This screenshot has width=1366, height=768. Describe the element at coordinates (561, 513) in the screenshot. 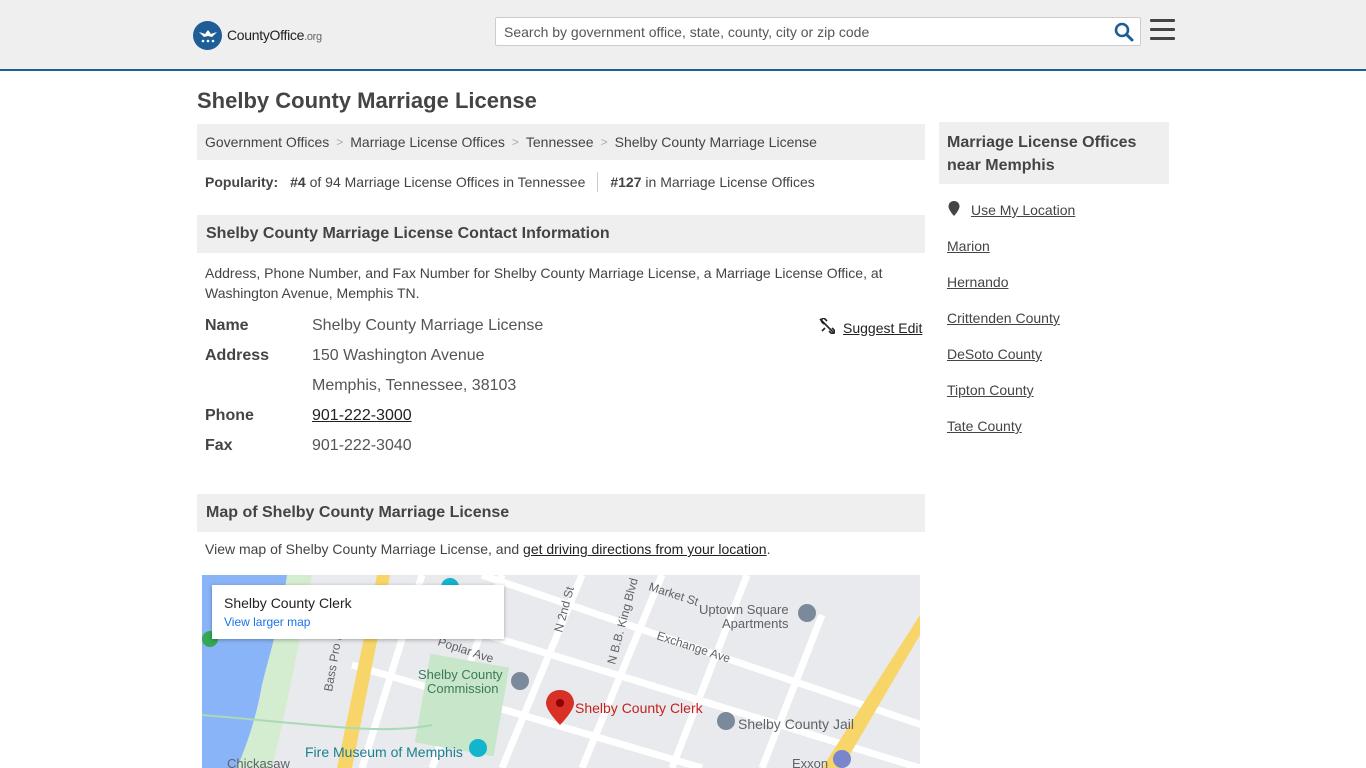

I see `map-heading: Map of Shelby County Marriage License` at that location.